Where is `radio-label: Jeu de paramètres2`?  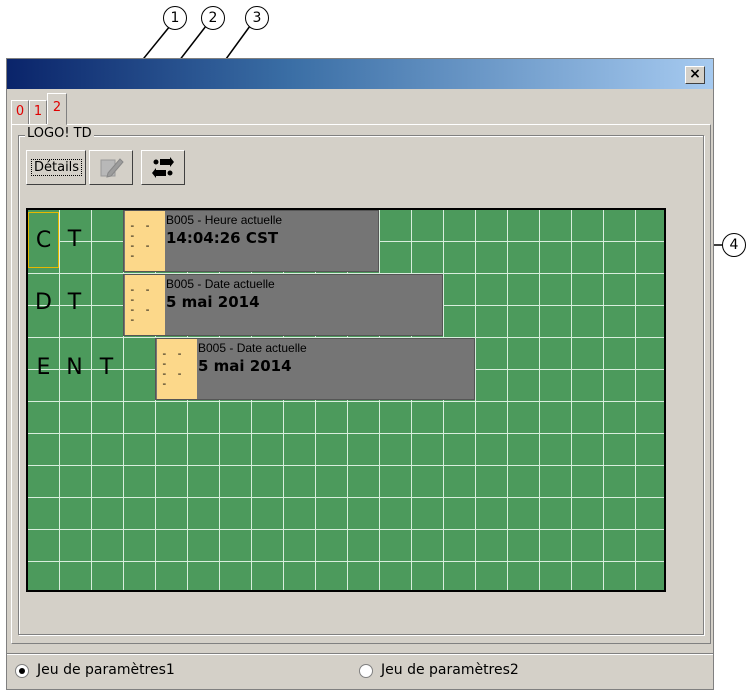 radio-label: Jeu de paramètres2 is located at coordinates (450, 670).